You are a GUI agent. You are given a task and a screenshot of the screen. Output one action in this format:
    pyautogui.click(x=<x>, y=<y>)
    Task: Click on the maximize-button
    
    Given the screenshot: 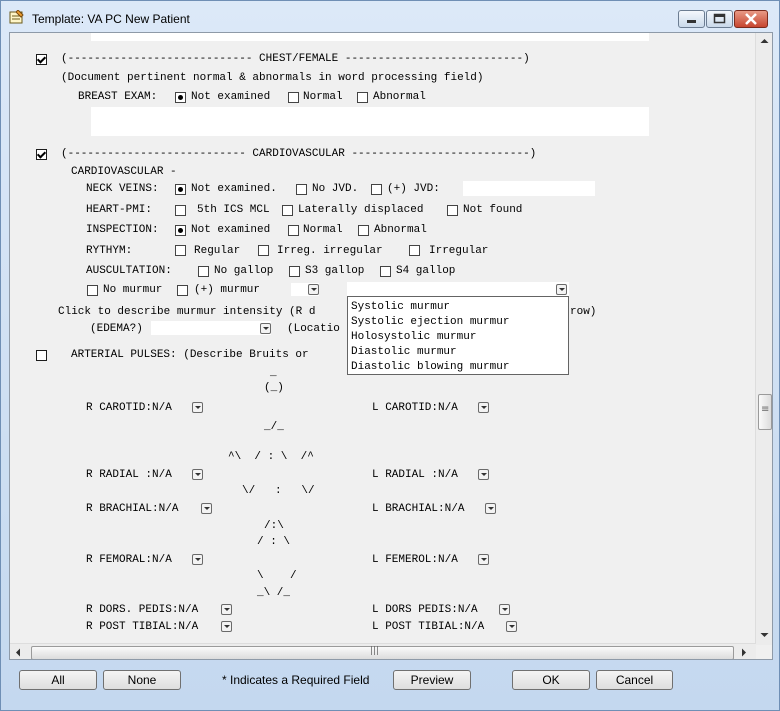 What is the action you would take?
    pyautogui.click(x=719, y=19)
    